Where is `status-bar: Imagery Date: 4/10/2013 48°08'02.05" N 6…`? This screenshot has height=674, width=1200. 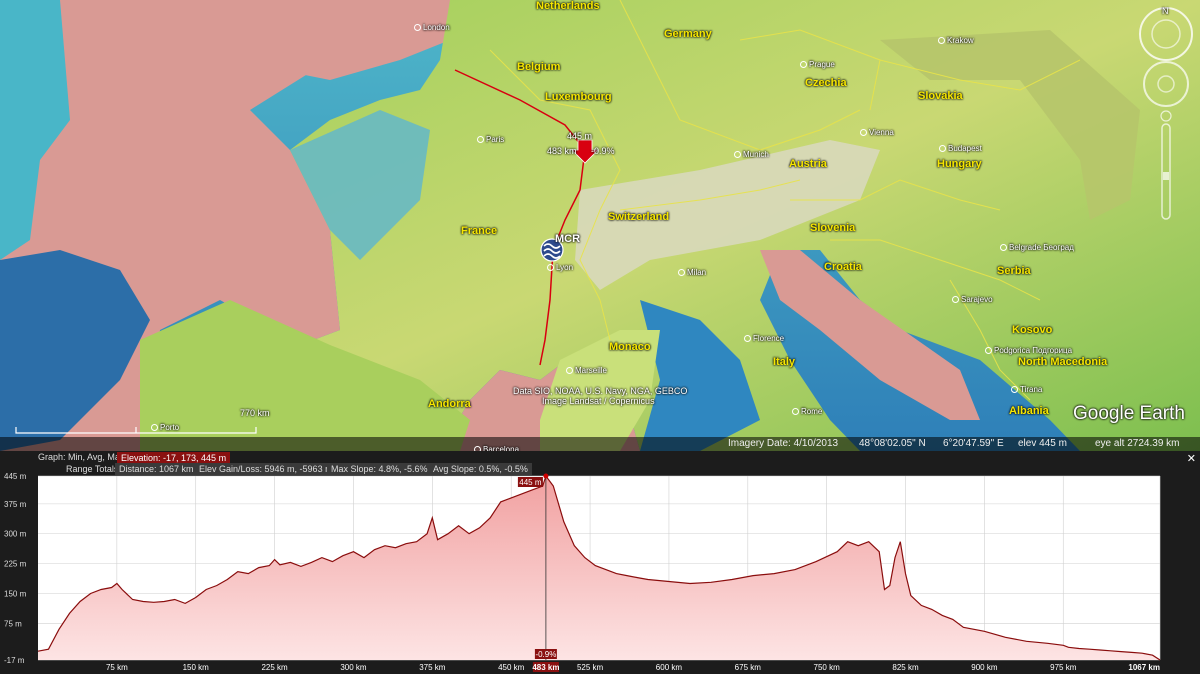 status-bar: Imagery Date: 4/10/2013 48°08'02.05" N 6… is located at coordinates (600, 444).